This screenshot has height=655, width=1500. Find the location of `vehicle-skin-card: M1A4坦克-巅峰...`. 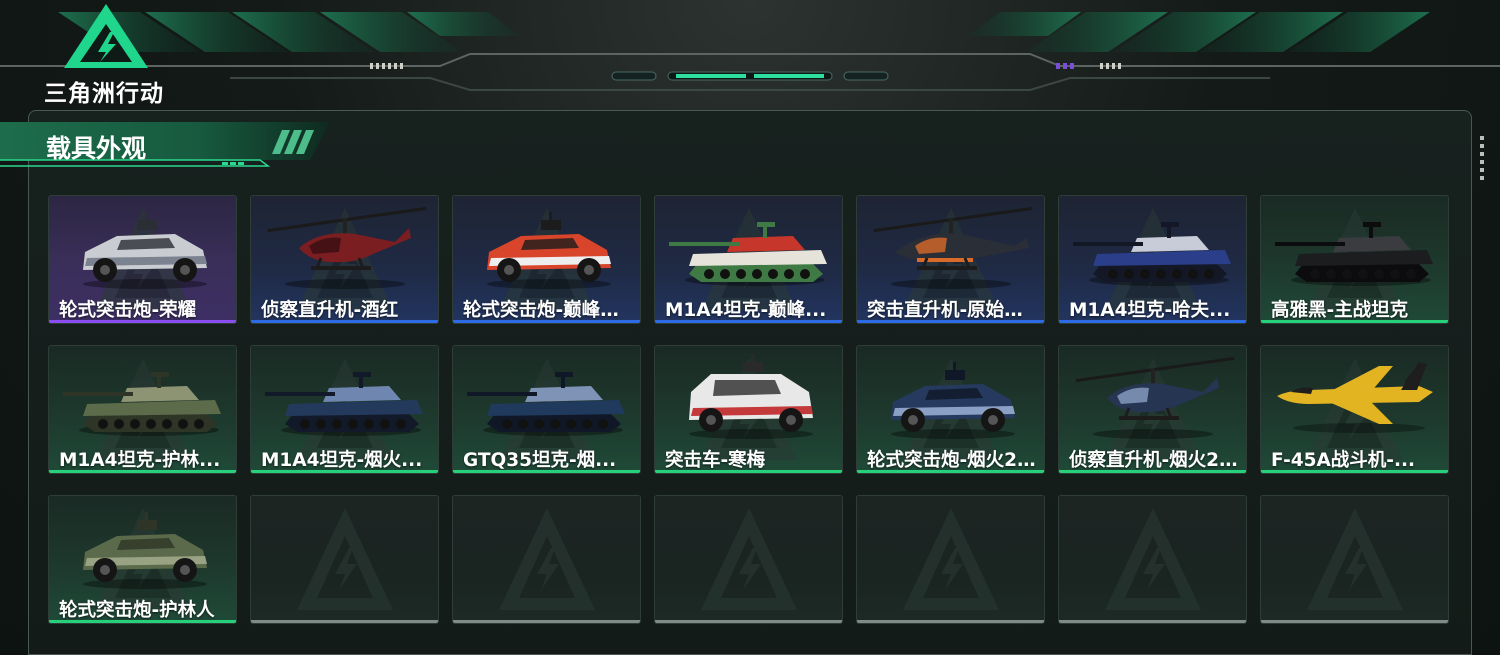

vehicle-skin-card: M1A4坦克-巅峰... is located at coordinates (748, 259).